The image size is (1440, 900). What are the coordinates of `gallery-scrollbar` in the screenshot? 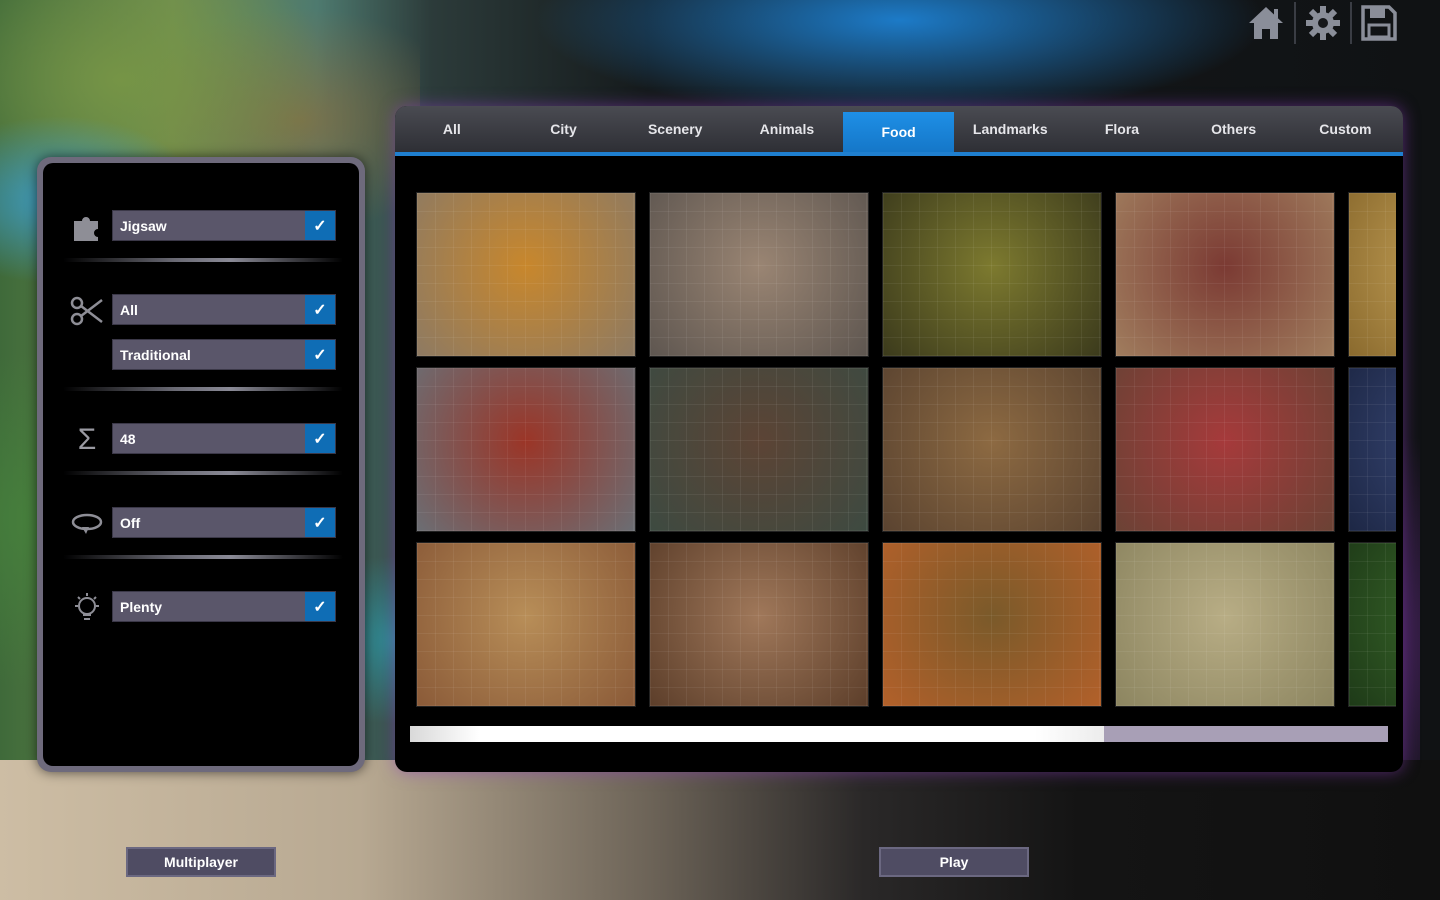 It's located at (899, 734).